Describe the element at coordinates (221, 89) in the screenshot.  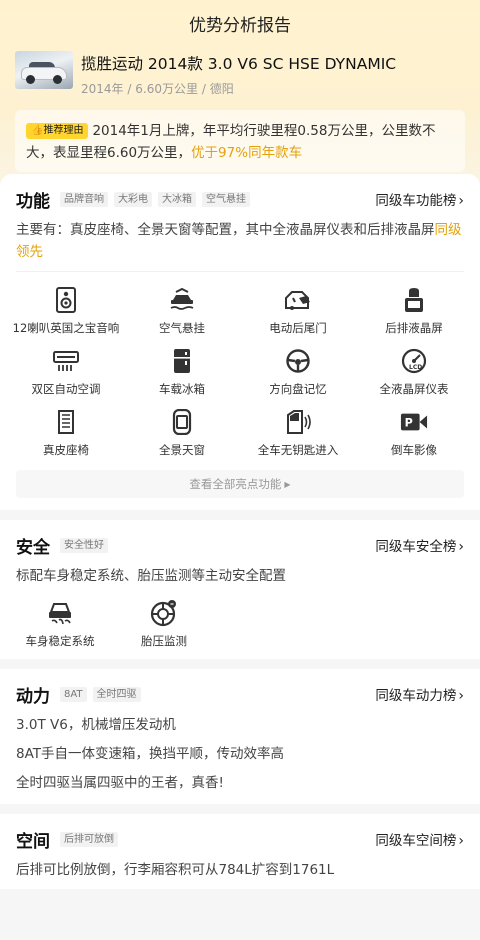
I see `car-city: 德阳` at that location.